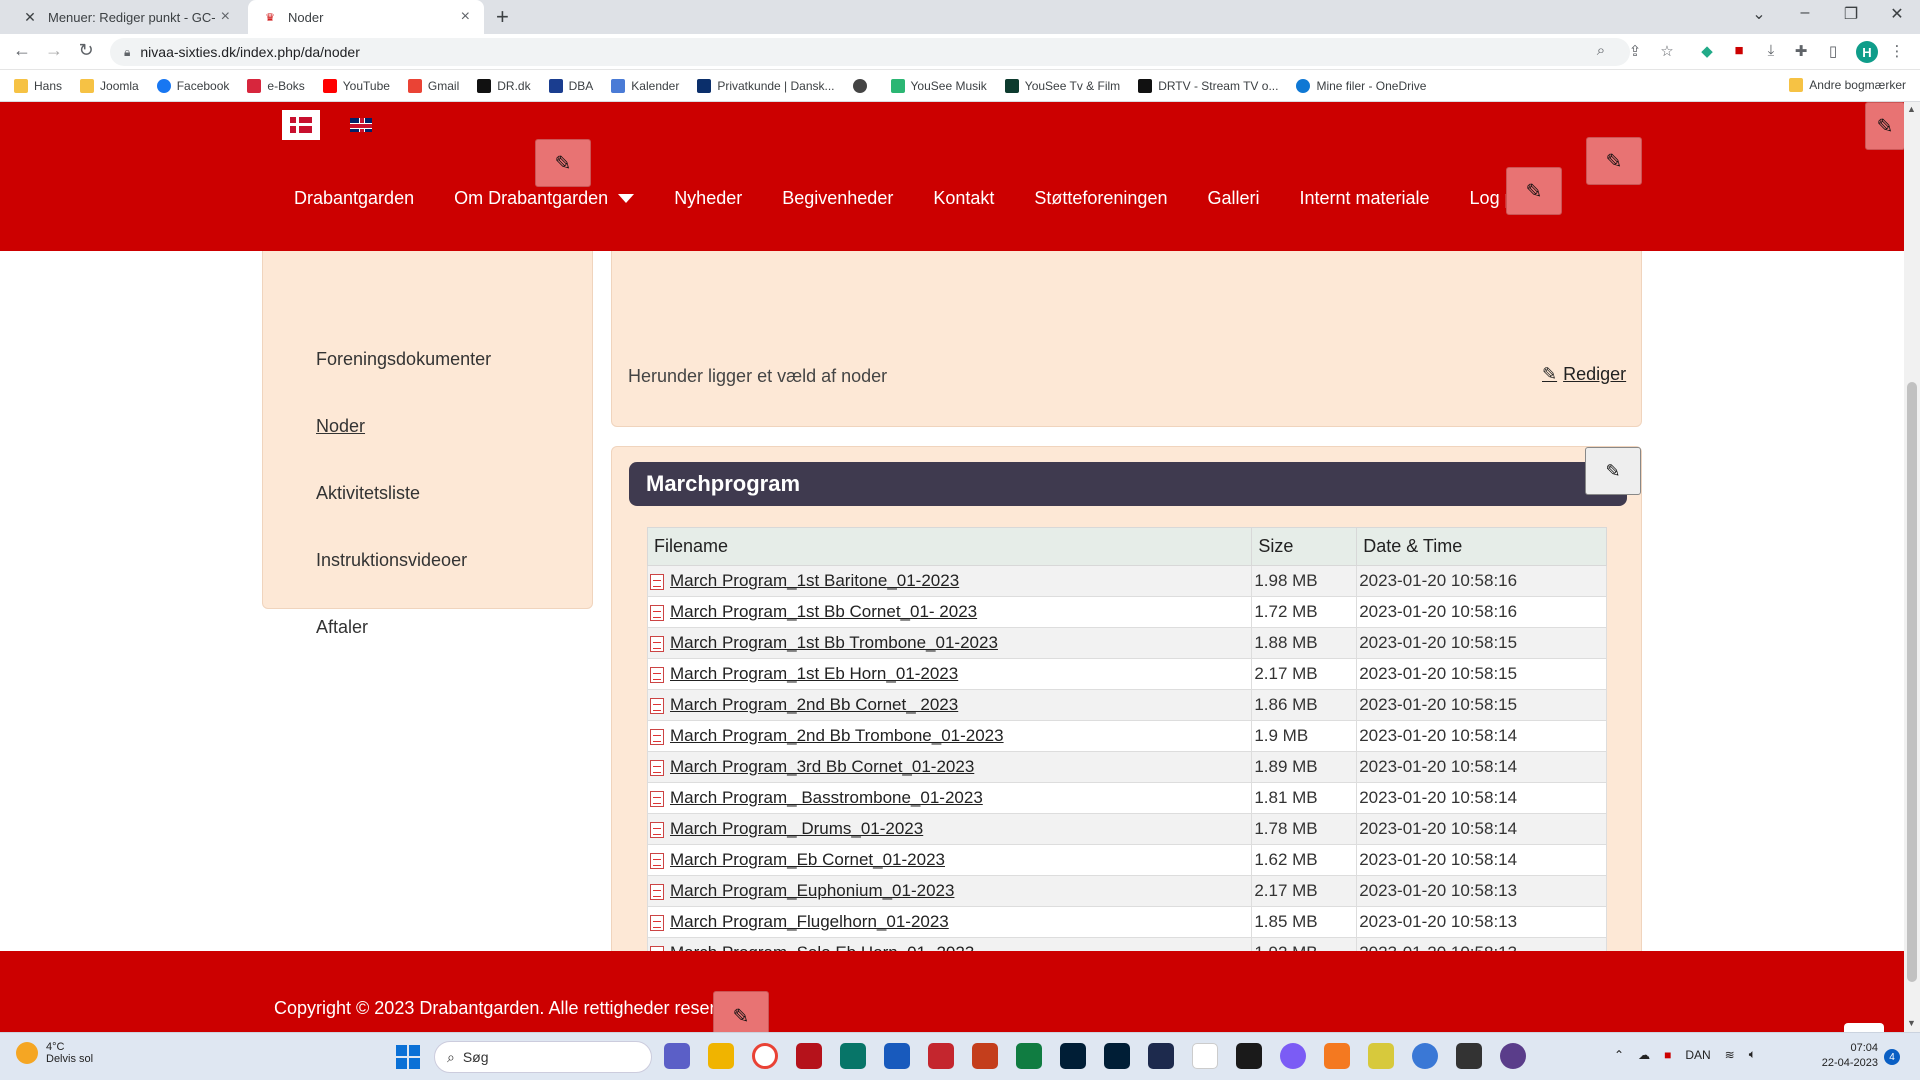 This screenshot has width=1920, height=1080. I want to click on bookmark-item, so click(862, 85).